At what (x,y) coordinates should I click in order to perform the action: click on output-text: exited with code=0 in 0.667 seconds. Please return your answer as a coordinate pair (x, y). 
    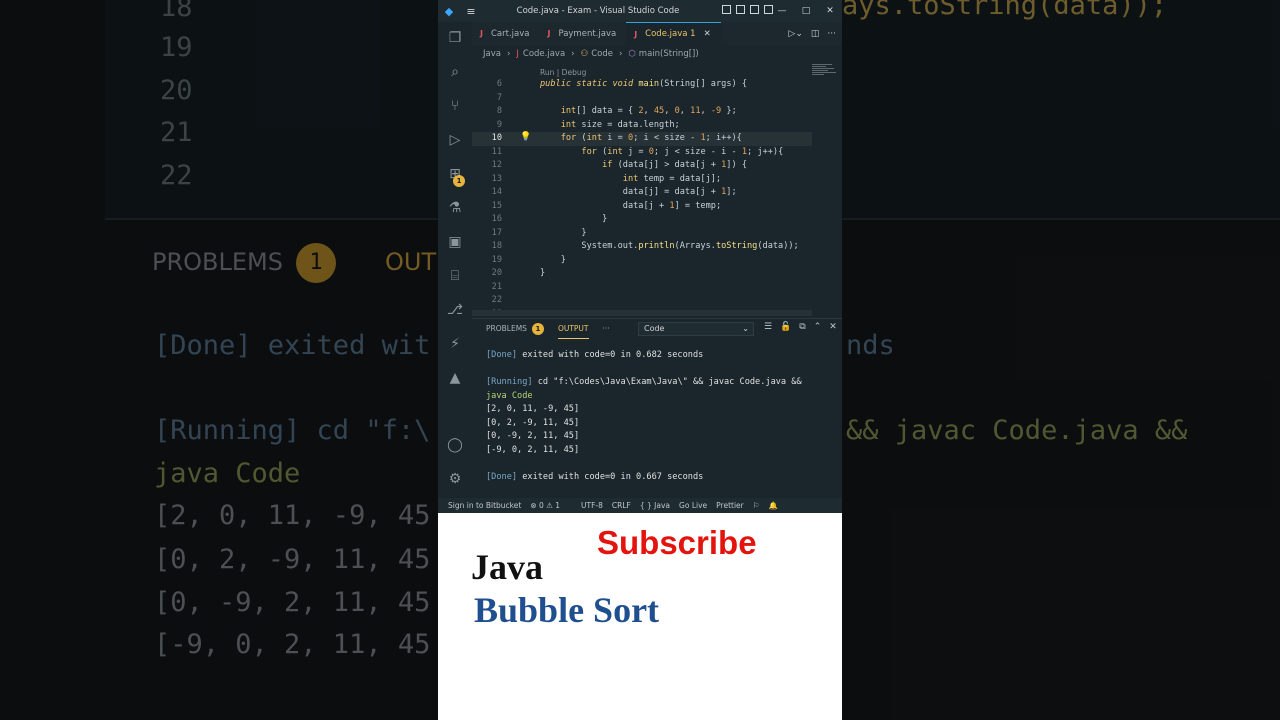
    Looking at the image, I should click on (610, 476).